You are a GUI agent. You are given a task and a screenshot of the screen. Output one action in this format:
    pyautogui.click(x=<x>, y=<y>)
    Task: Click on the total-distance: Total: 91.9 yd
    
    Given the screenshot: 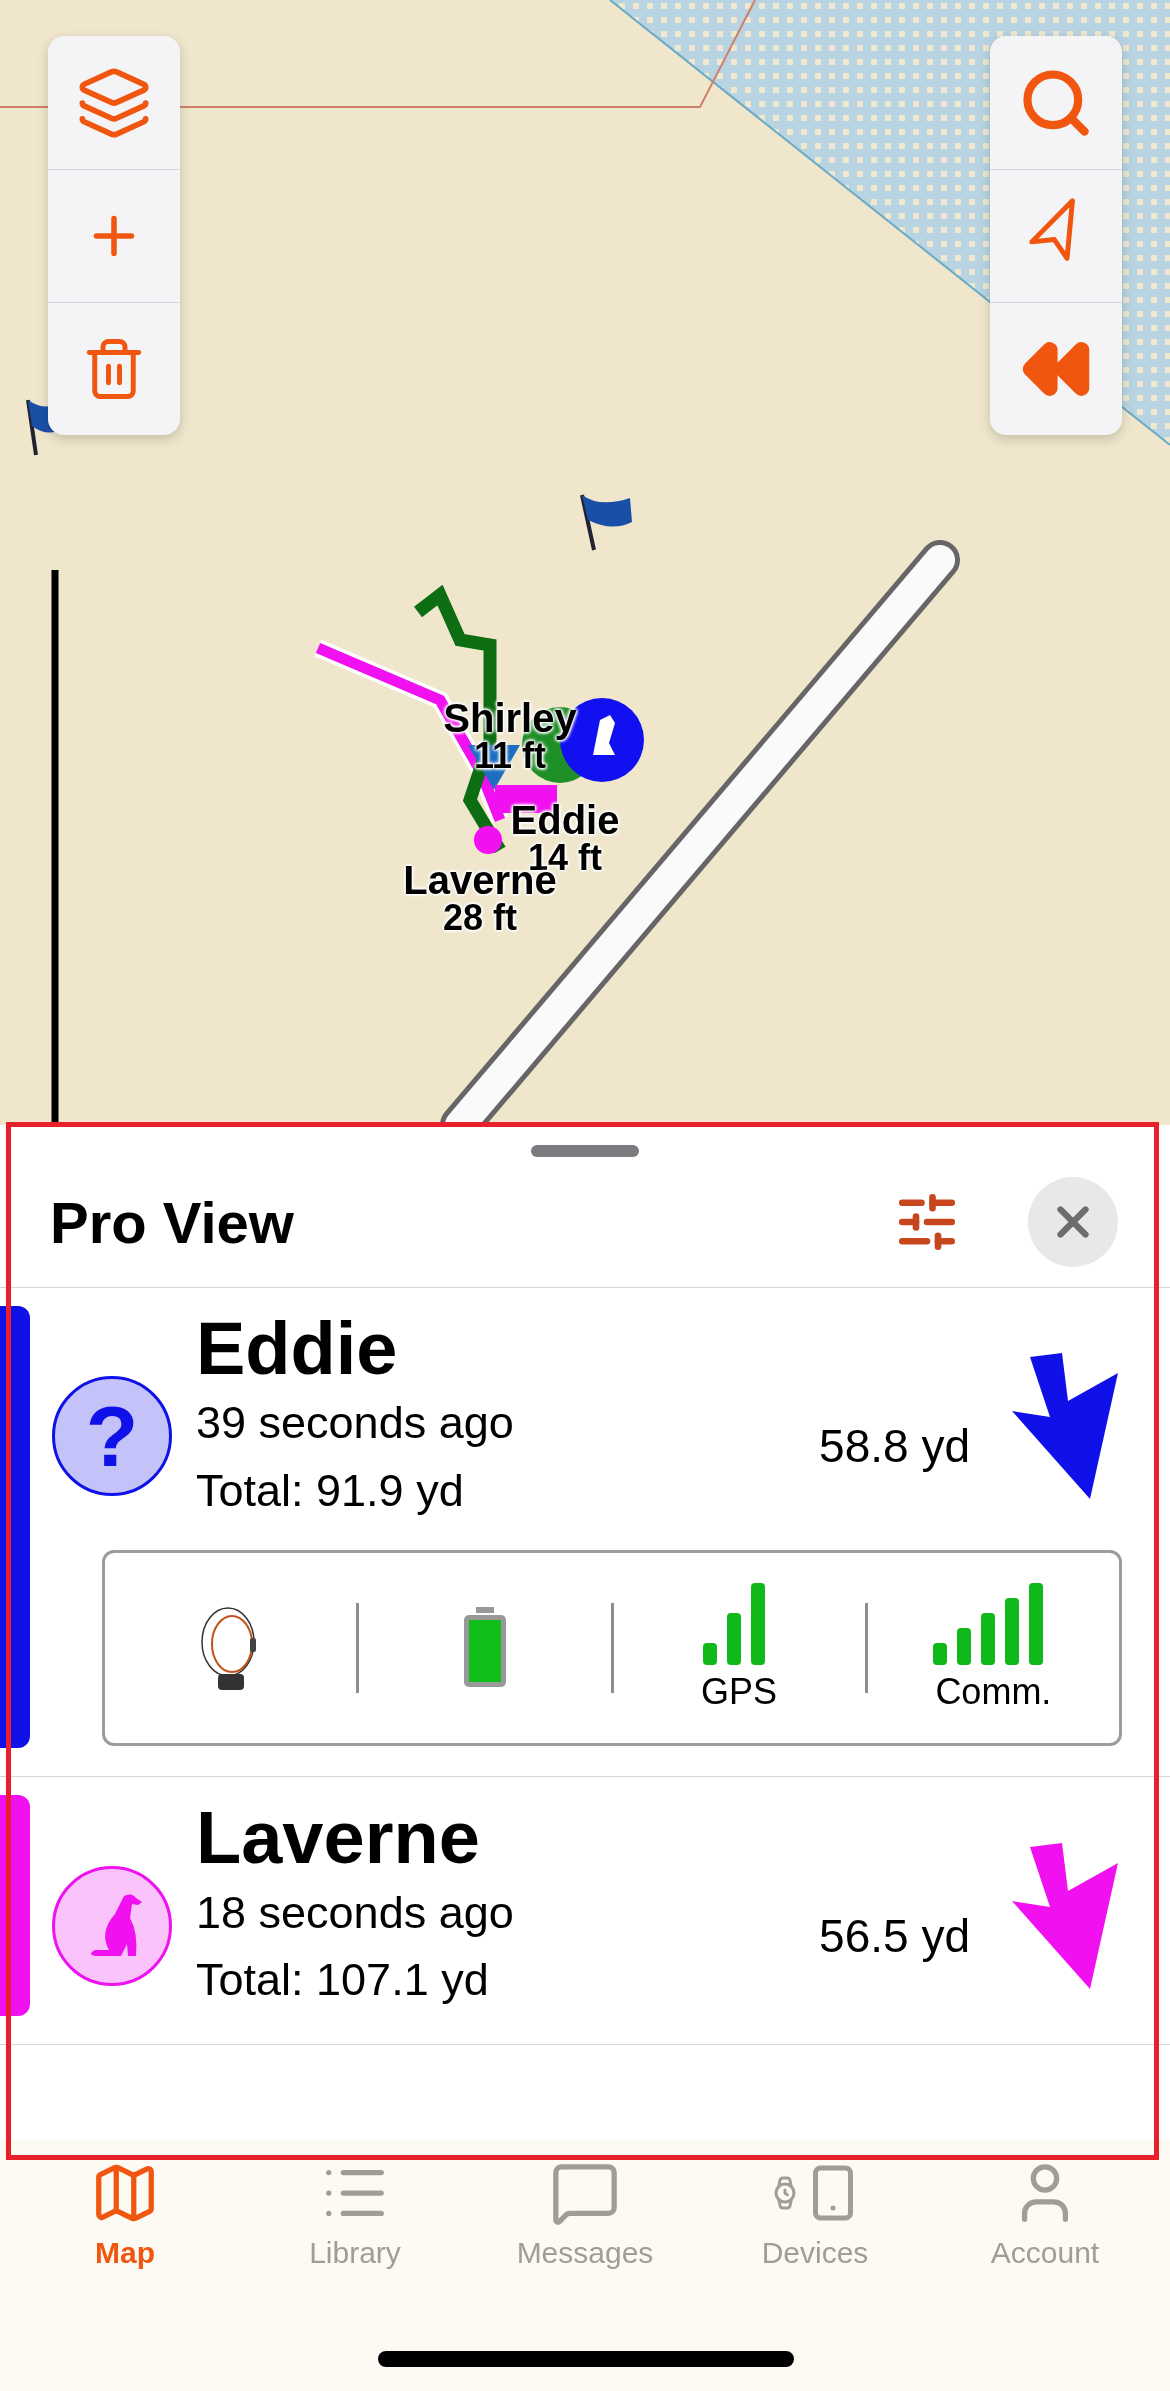 What is the action you would take?
    pyautogui.click(x=330, y=1490)
    